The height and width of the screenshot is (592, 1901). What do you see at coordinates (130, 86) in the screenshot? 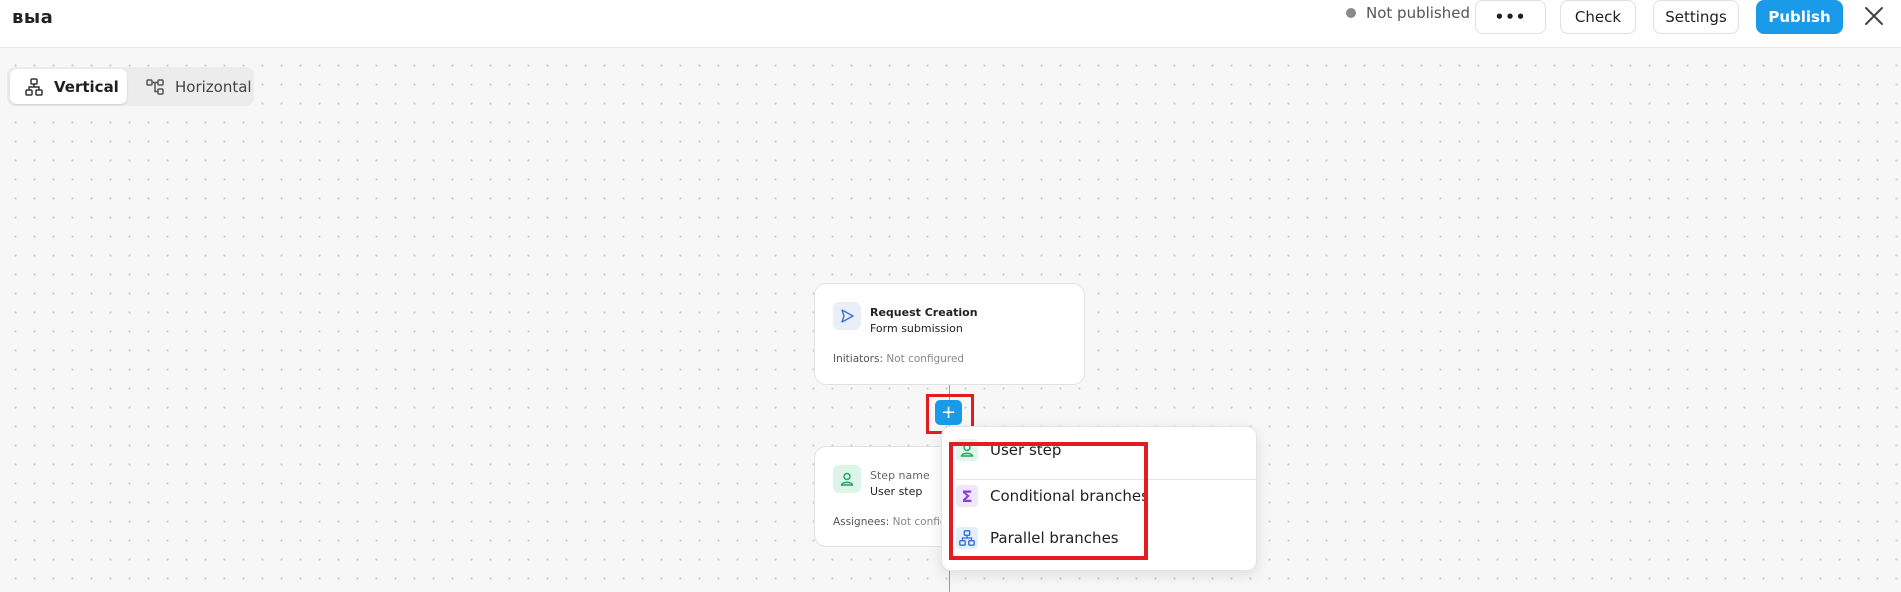
I see `layout-toggle: Vertical Horizontal` at bounding box center [130, 86].